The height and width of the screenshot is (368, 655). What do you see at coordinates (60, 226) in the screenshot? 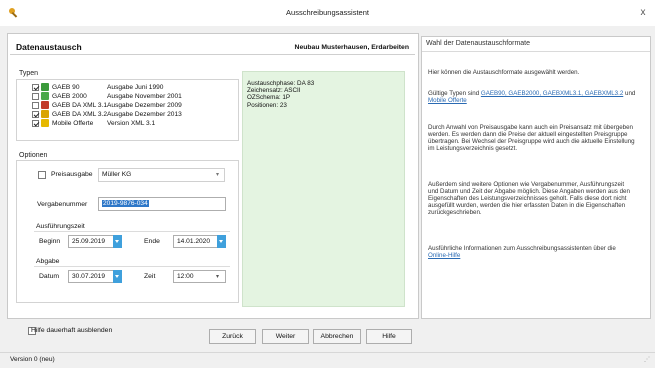
I see `ausfuehrungszeit-label: Ausführungszeit` at bounding box center [60, 226].